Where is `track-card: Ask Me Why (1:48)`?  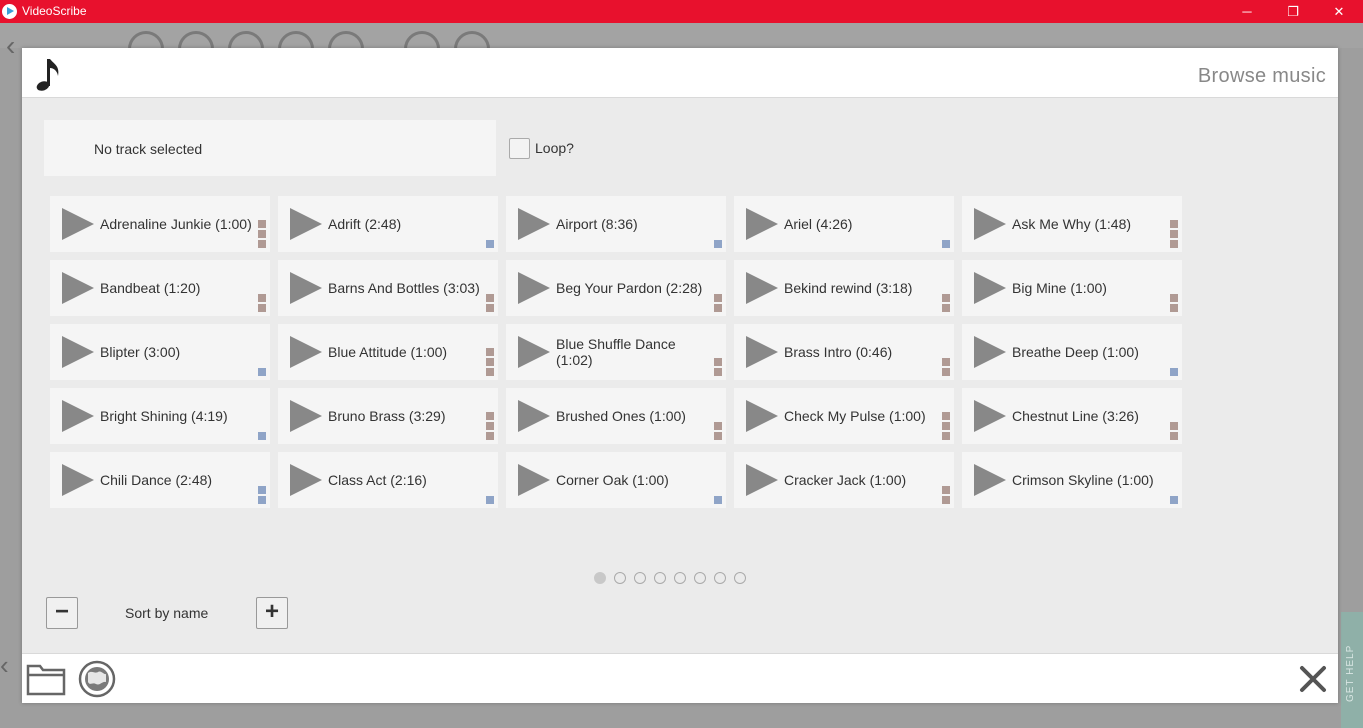
track-card: Ask Me Why (1:48) is located at coordinates (1072, 224).